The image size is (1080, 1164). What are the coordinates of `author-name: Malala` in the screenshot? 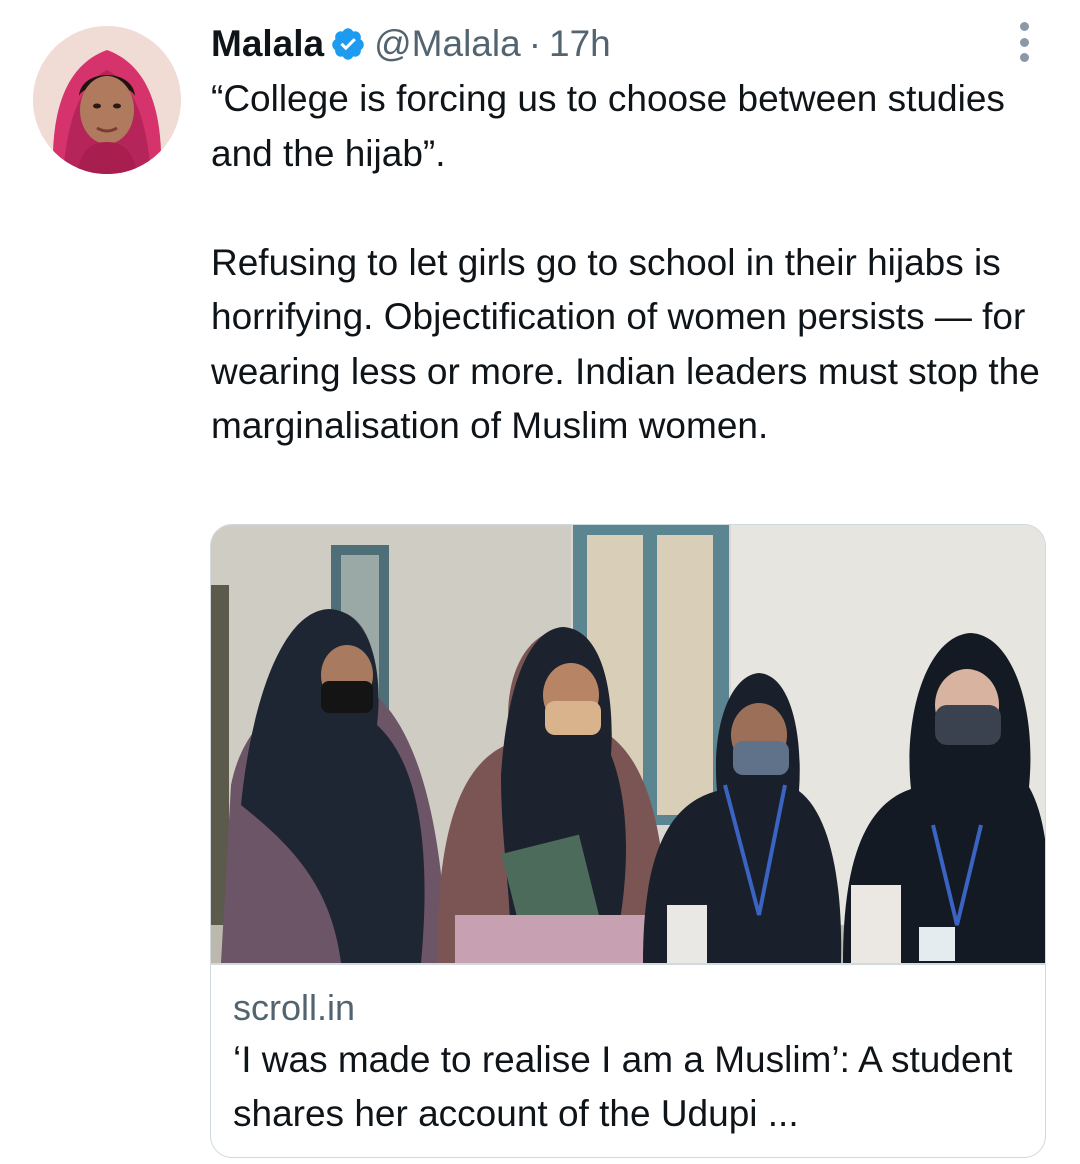 It's located at (267, 44).